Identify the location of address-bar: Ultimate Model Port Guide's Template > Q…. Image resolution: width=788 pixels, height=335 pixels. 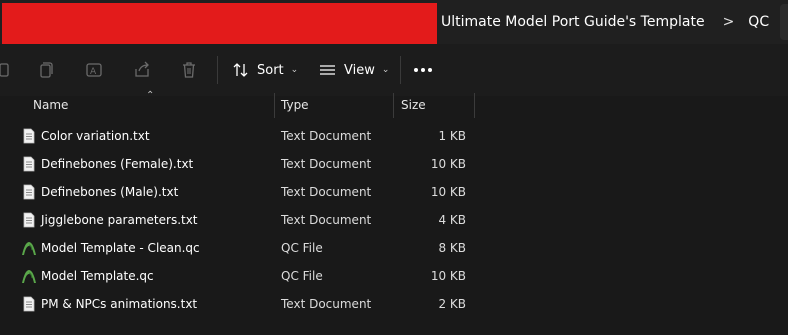
(394, 22).